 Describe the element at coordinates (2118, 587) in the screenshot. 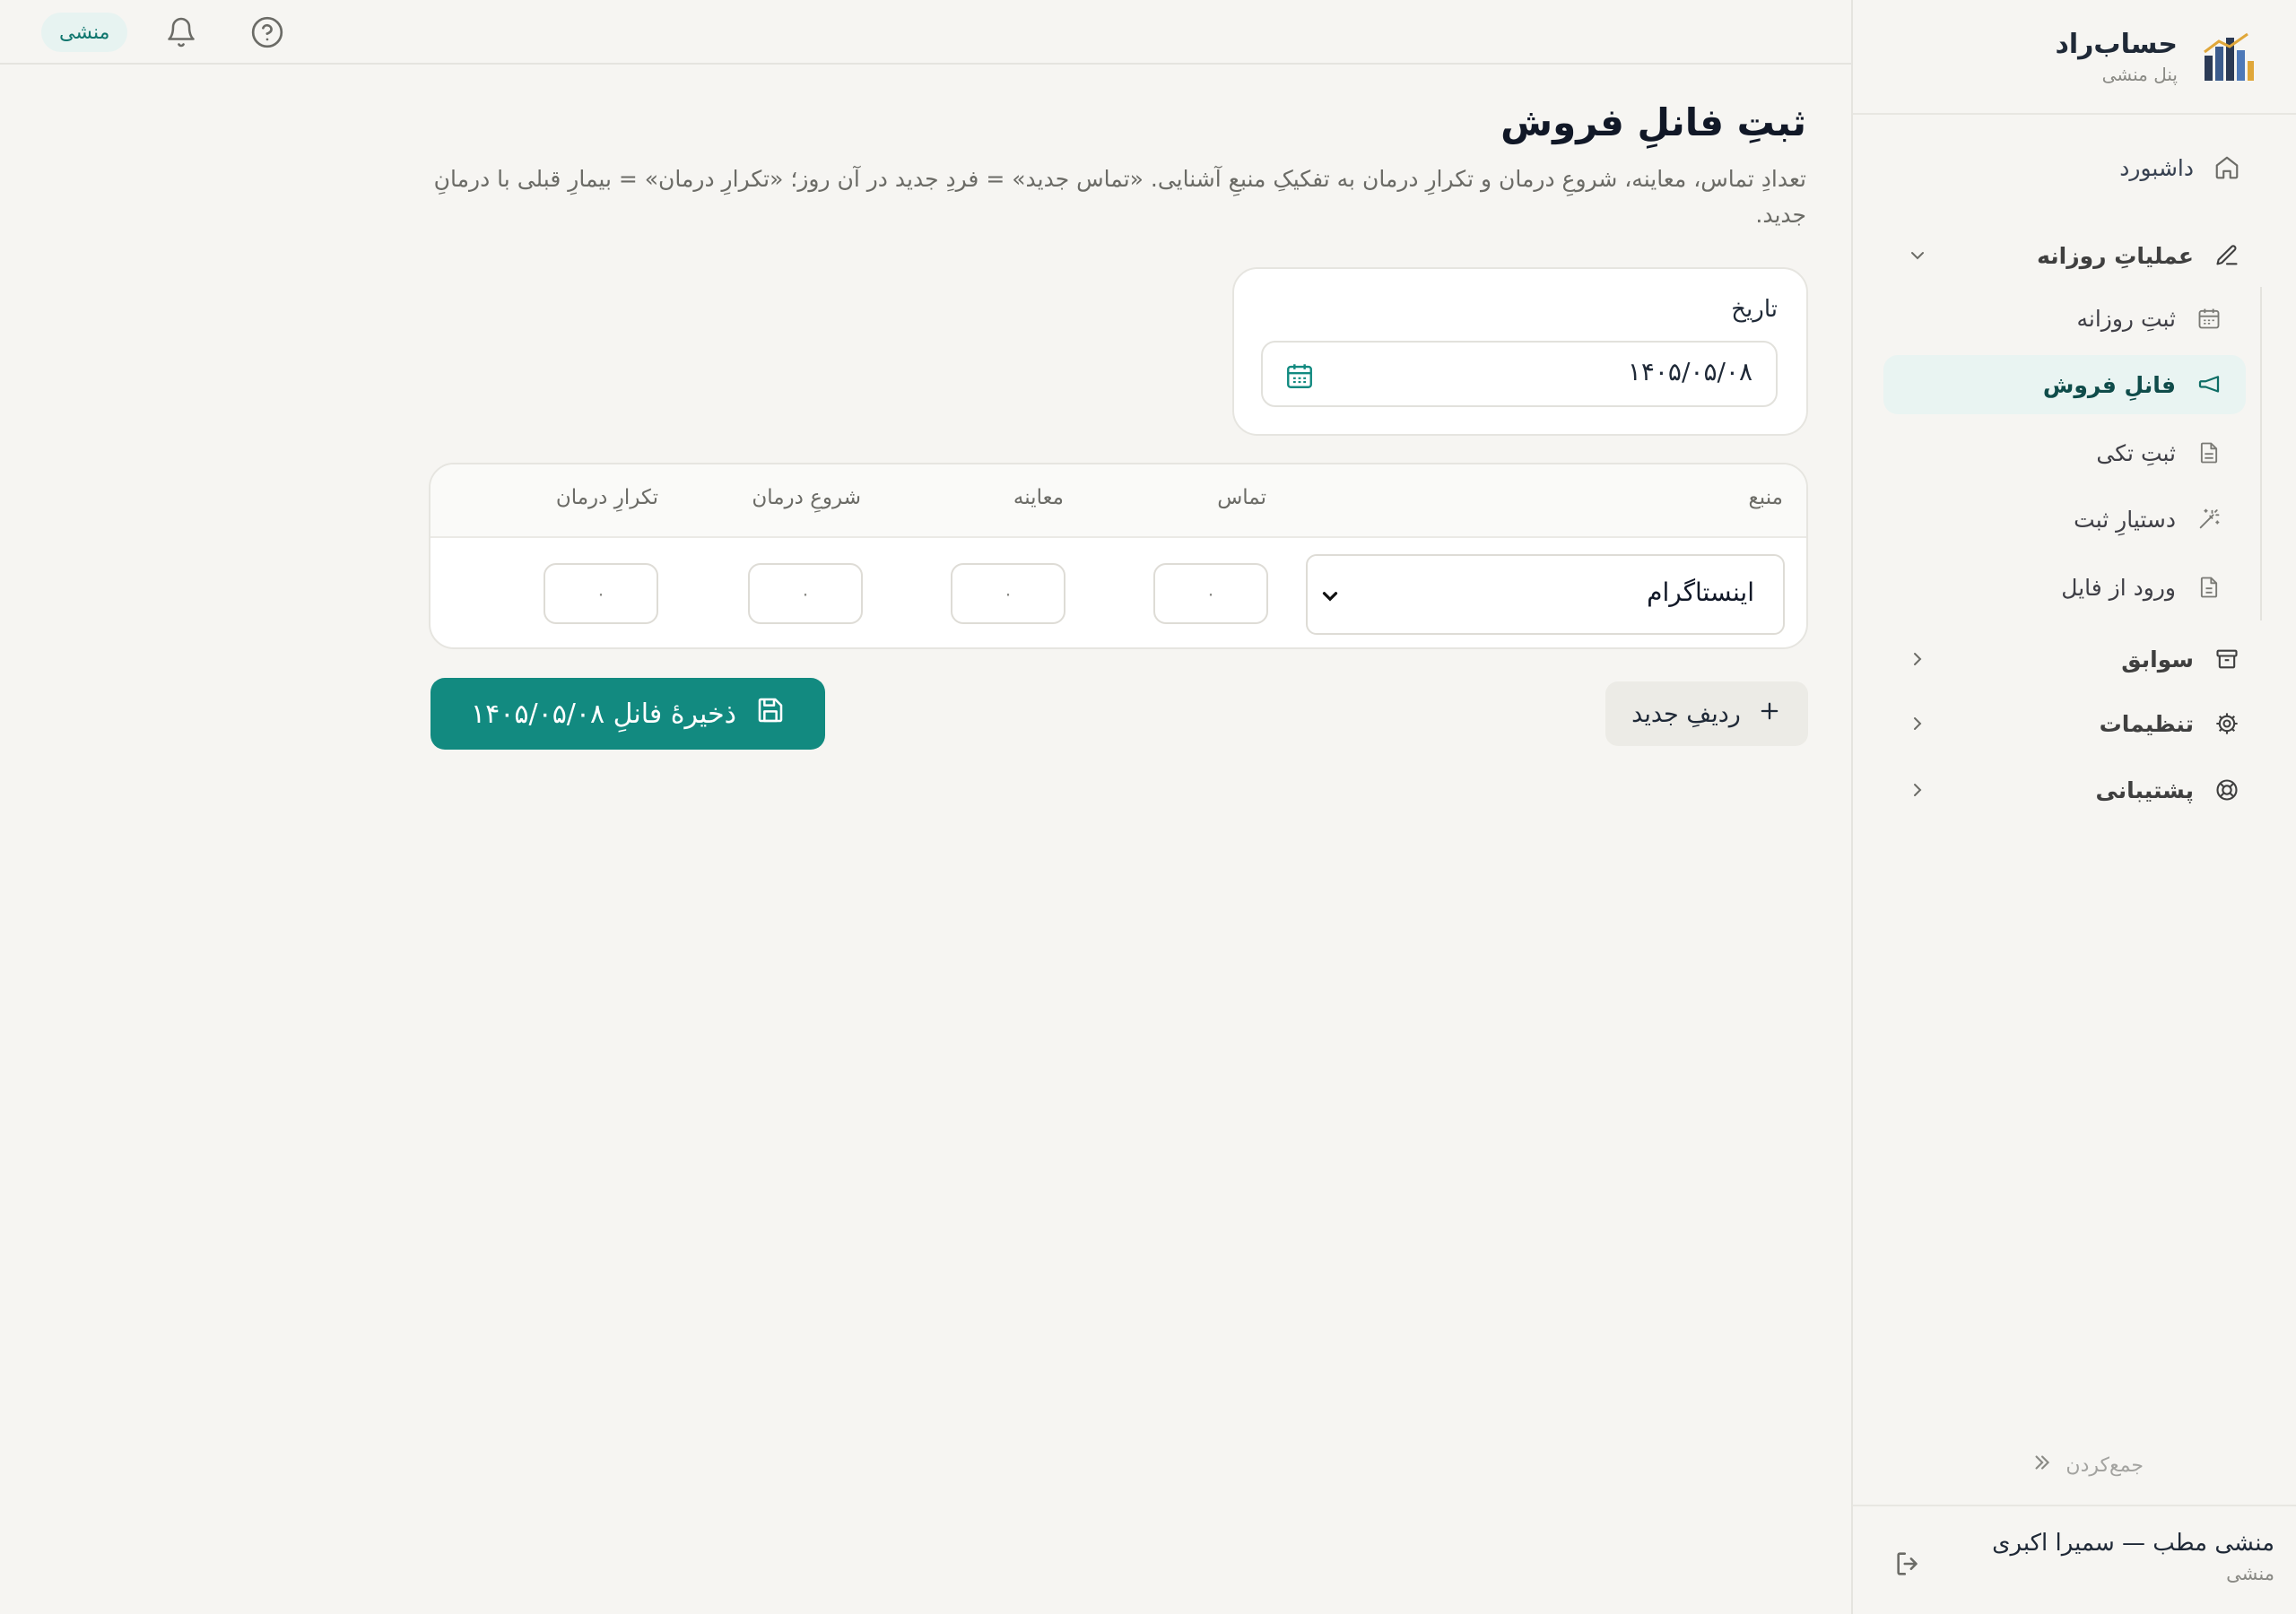

I see `sidebar-item-label: ورود از فایل` at that location.